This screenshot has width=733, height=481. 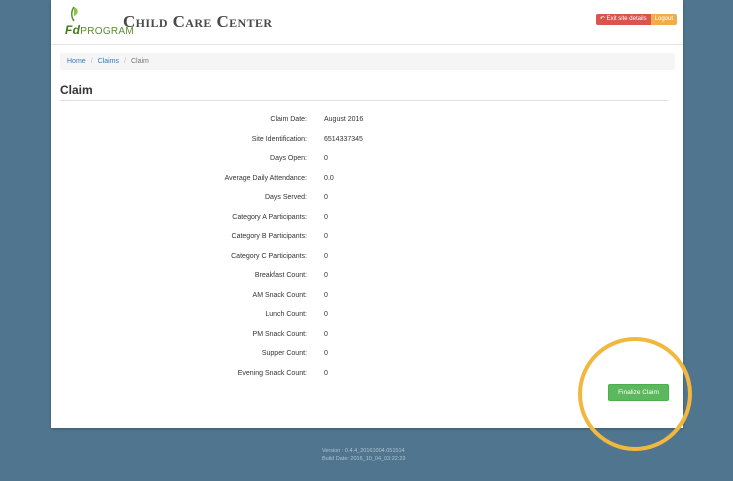 I want to click on claim-row-label: AM Snack Count:, so click(x=279, y=295).